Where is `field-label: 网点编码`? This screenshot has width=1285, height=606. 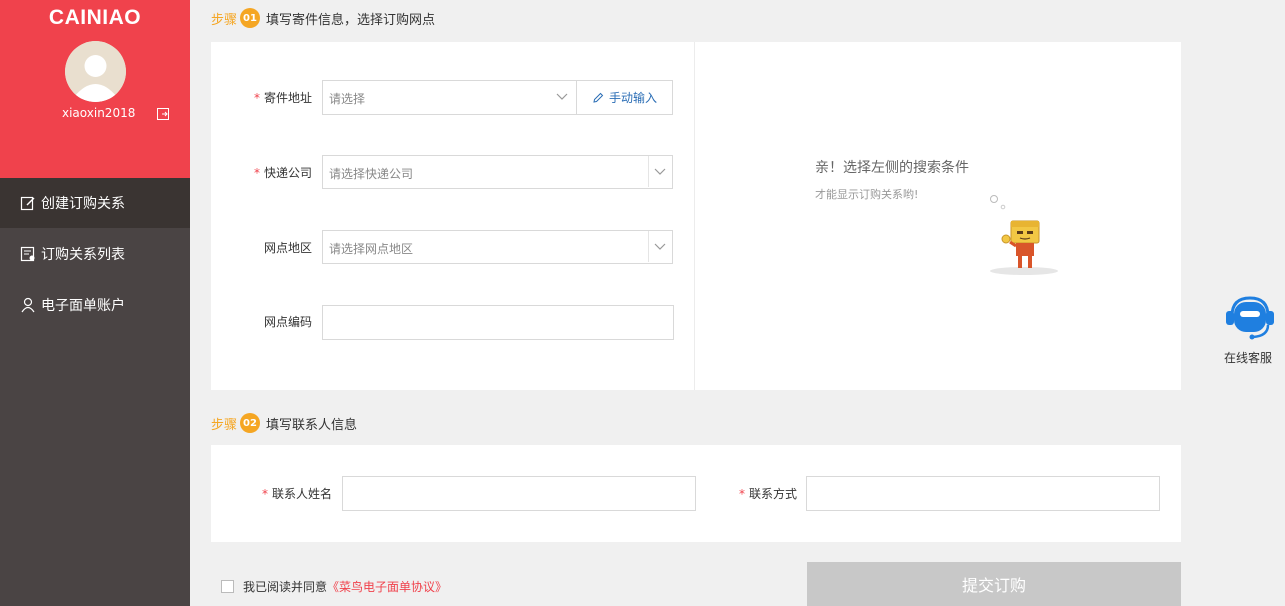 field-label: 网点编码 is located at coordinates (287, 322).